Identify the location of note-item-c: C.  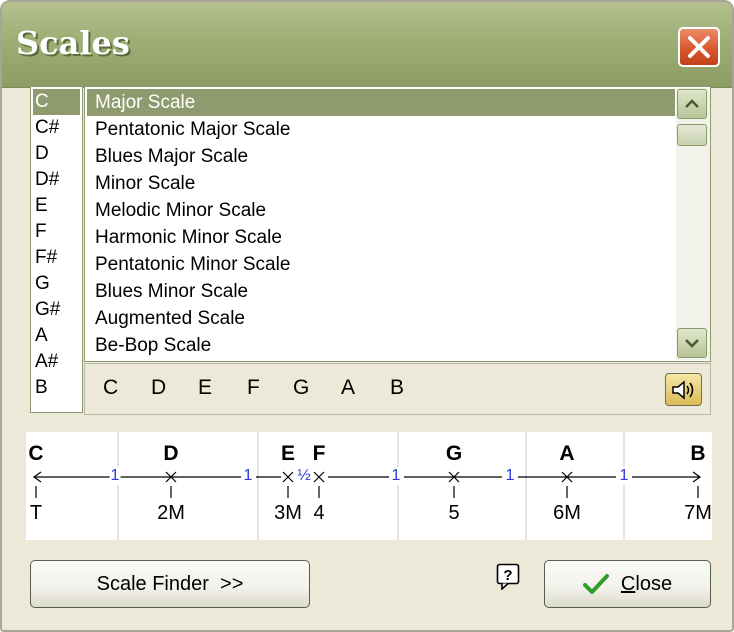
(56, 102).